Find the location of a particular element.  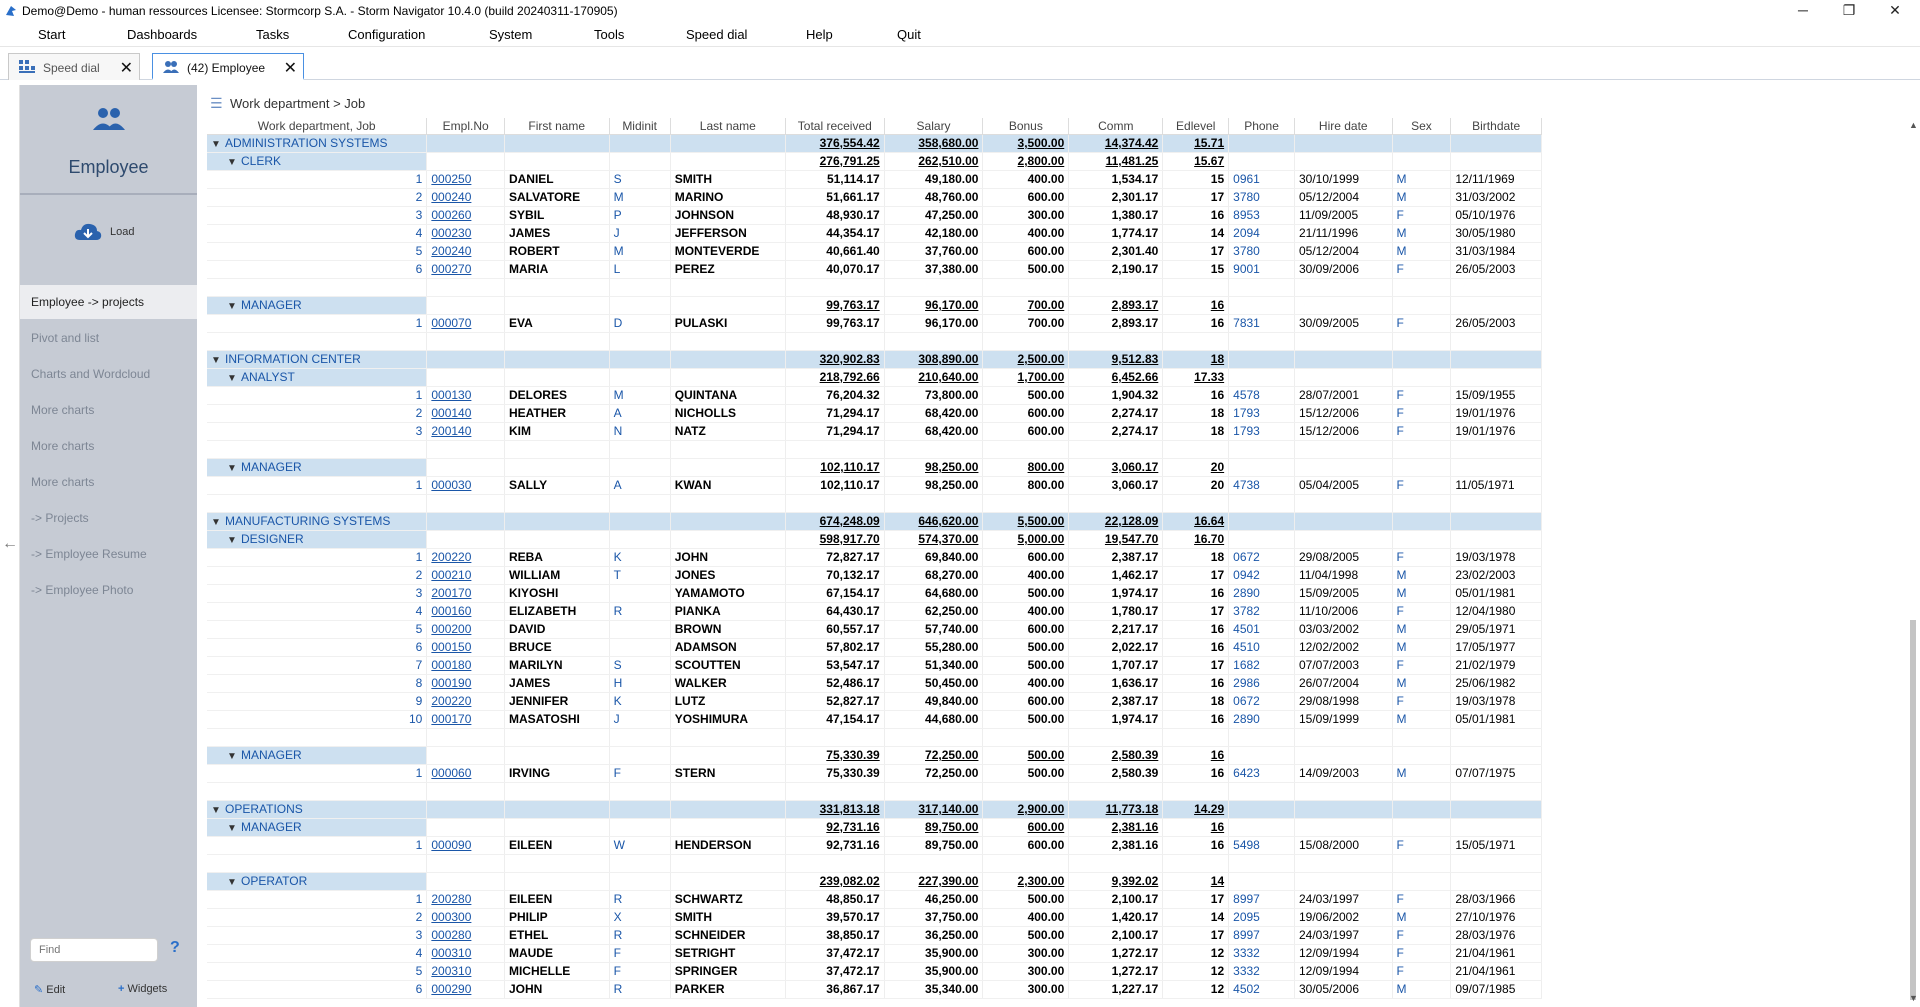

column-header: Sex is located at coordinates (1422, 126).